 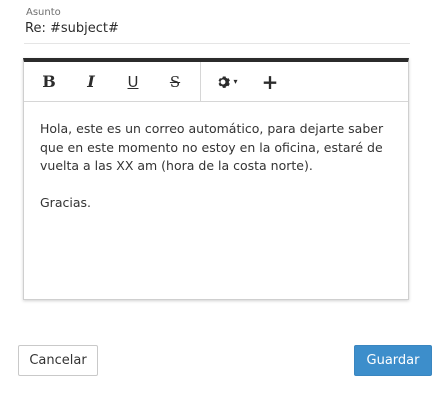 What do you see at coordinates (65, 202) in the screenshot?
I see `message-paragraph: Gracias.` at bounding box center [65, 202].